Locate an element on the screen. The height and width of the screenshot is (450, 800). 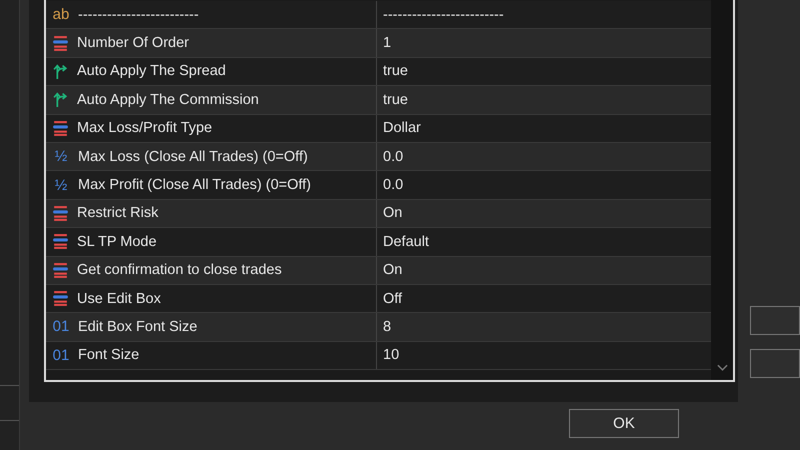
parameter-value: Dollar is located at coordinates (402, 128).